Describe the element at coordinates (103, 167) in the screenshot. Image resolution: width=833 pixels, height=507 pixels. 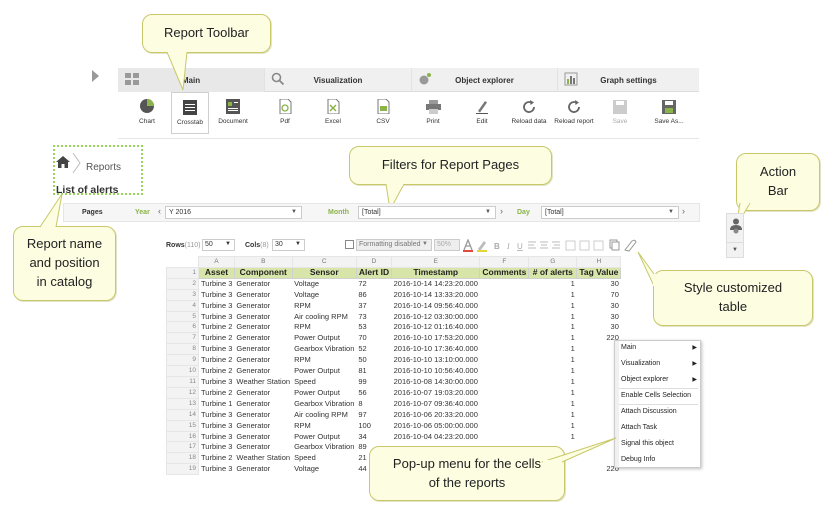
I see `breadcrumb-reports: Reports` at that location.